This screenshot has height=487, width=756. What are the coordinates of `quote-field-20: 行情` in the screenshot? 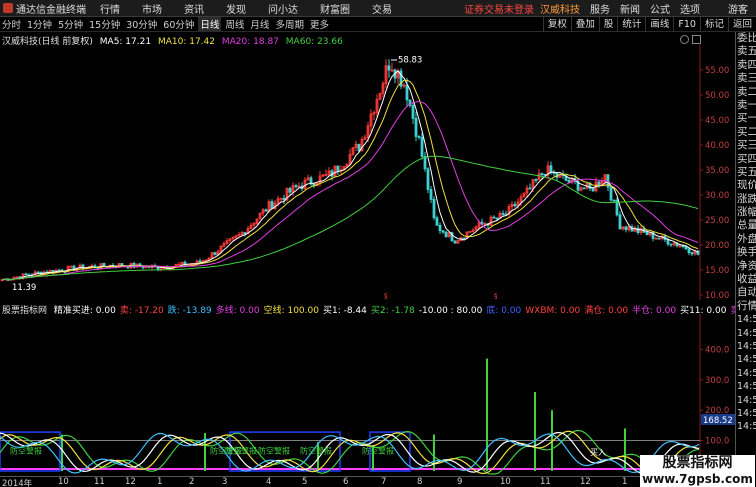 It's located at (746, 306).